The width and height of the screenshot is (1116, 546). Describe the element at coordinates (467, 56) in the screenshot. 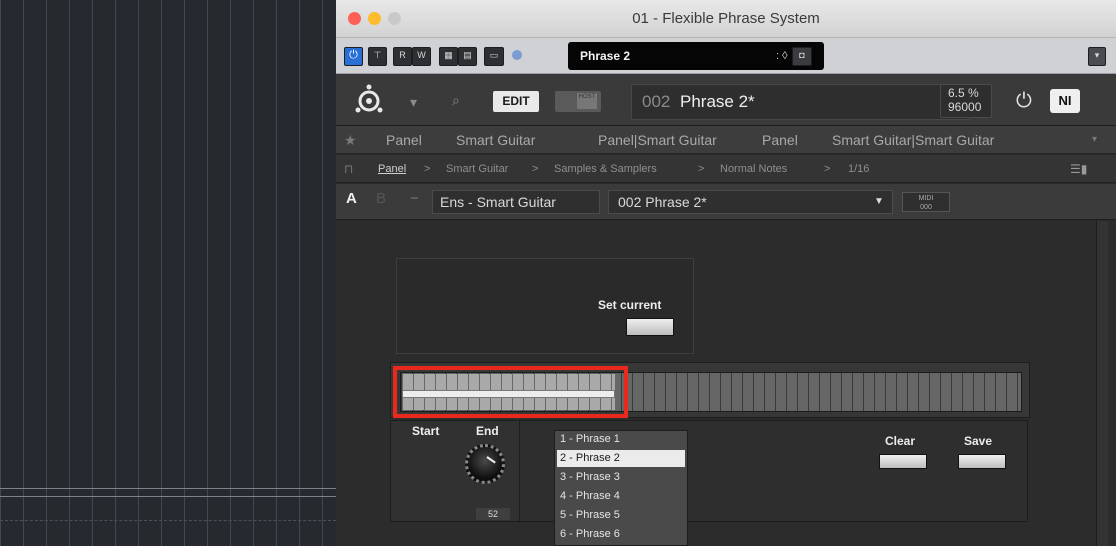

I see `settings-icon: ▤` at that location.